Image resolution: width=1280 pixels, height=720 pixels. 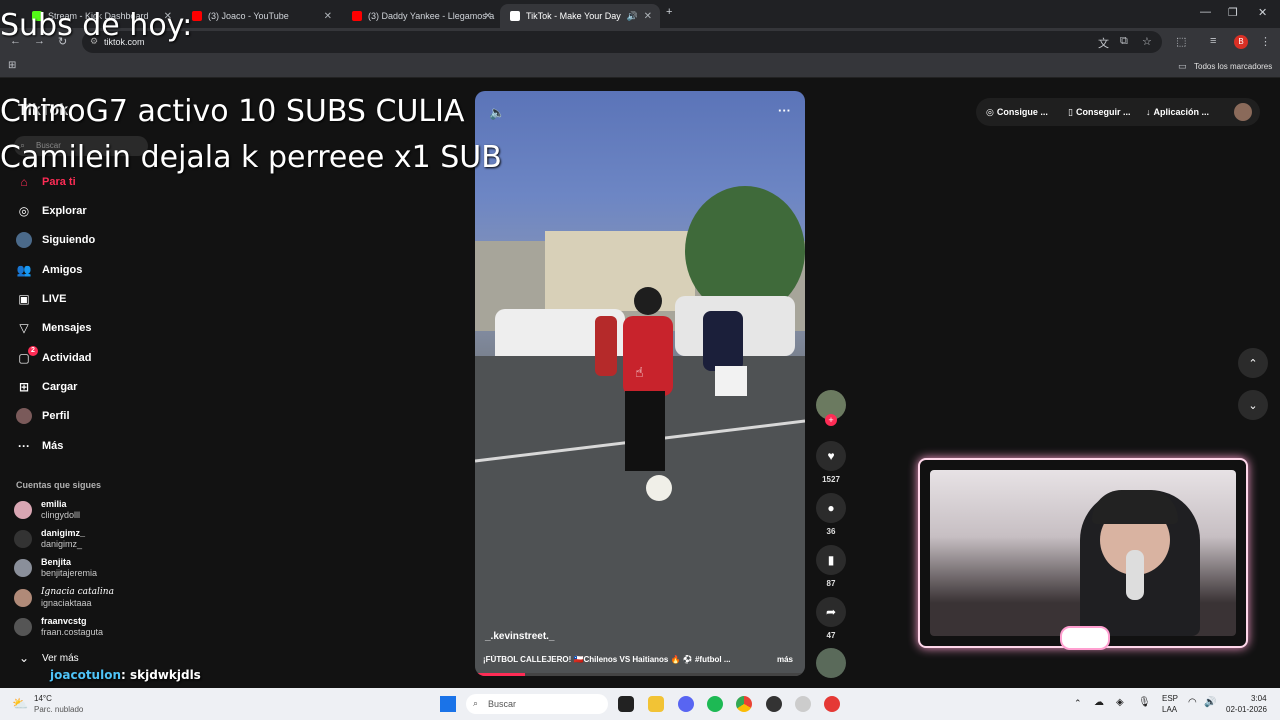 What do you see at coordinates (715, 704) in the screenshot?
I see `spotify-icon` at bounding box center [715, 704].